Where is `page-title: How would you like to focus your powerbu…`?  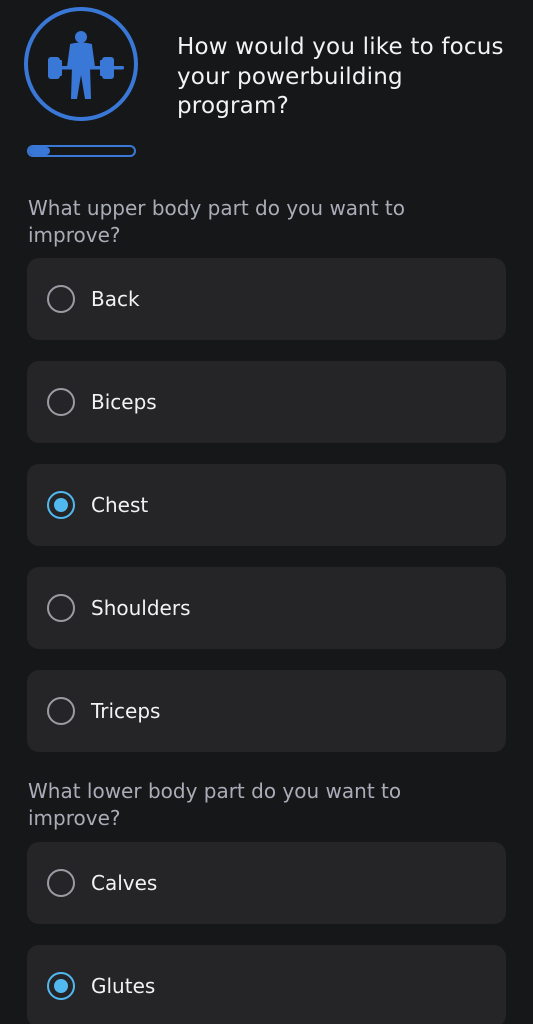
page-title: How would you like to focus your powerbu… is located at coordinates (340, 76).